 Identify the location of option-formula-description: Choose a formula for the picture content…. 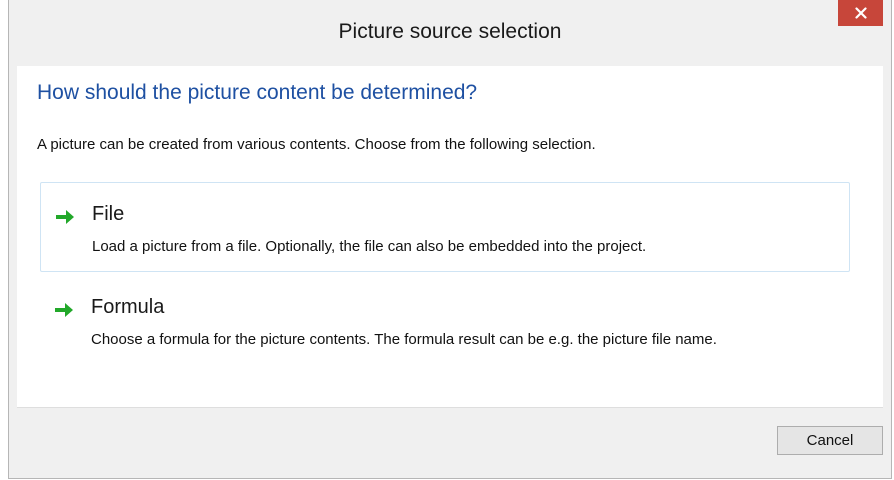
(404, 339).